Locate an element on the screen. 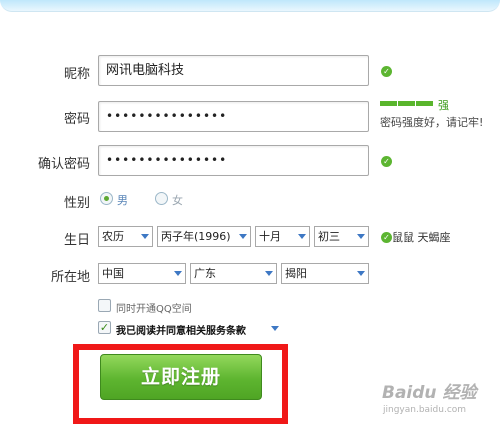  province-select: 广东 is located at coordinates (233, 273).